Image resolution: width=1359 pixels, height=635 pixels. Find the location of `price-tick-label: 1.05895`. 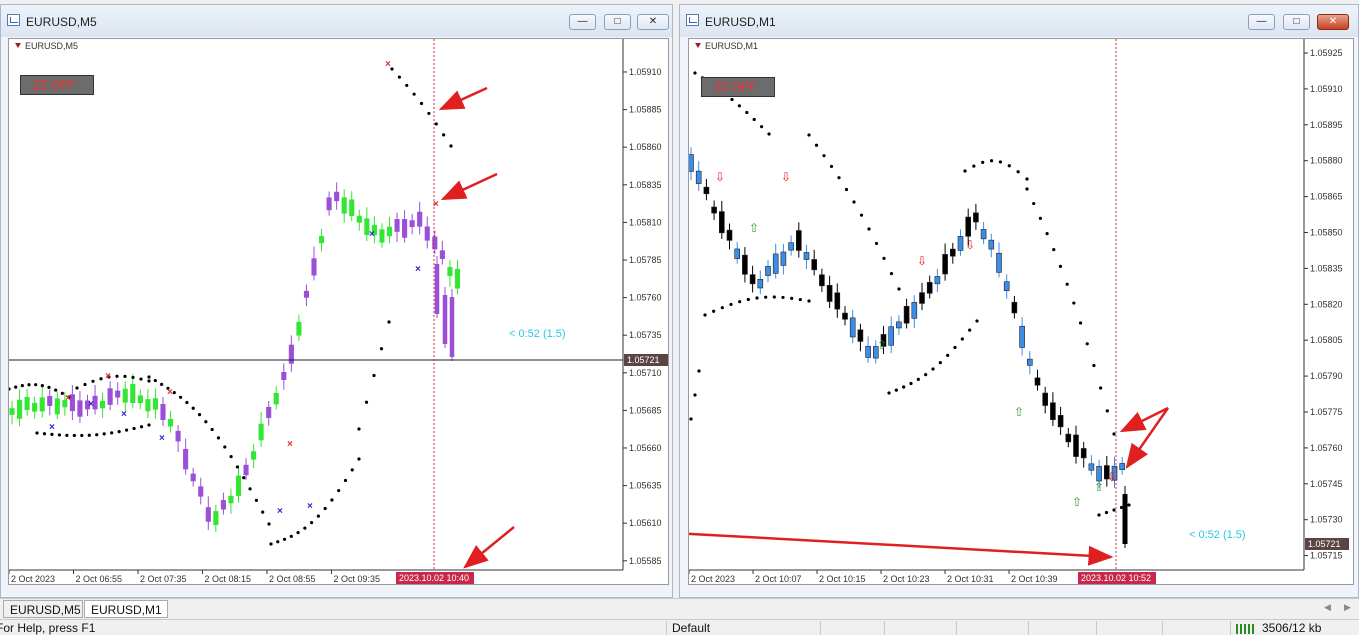

price-tick-label: 1.05895 is located at coordinates (1326, 125).